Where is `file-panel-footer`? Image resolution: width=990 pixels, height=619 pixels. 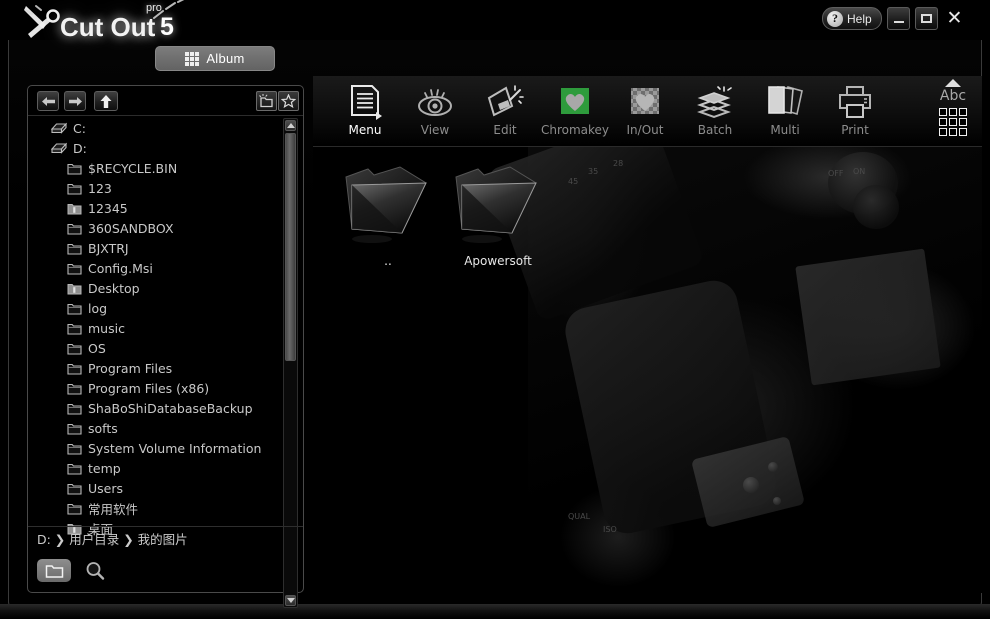 file-panel-footer is located at coordinates (165, 571).